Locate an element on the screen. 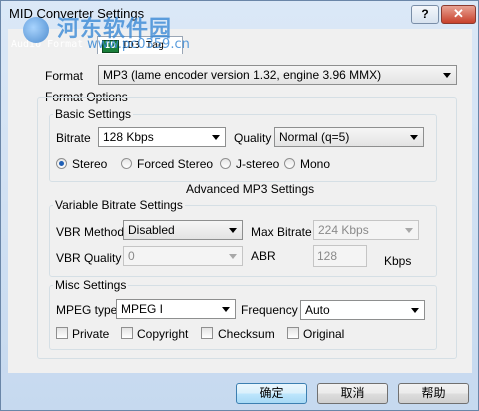 This screenshot has width=479, height=411. max-bitrate-value: 224 Kbps is located at coordinates (343, 230).